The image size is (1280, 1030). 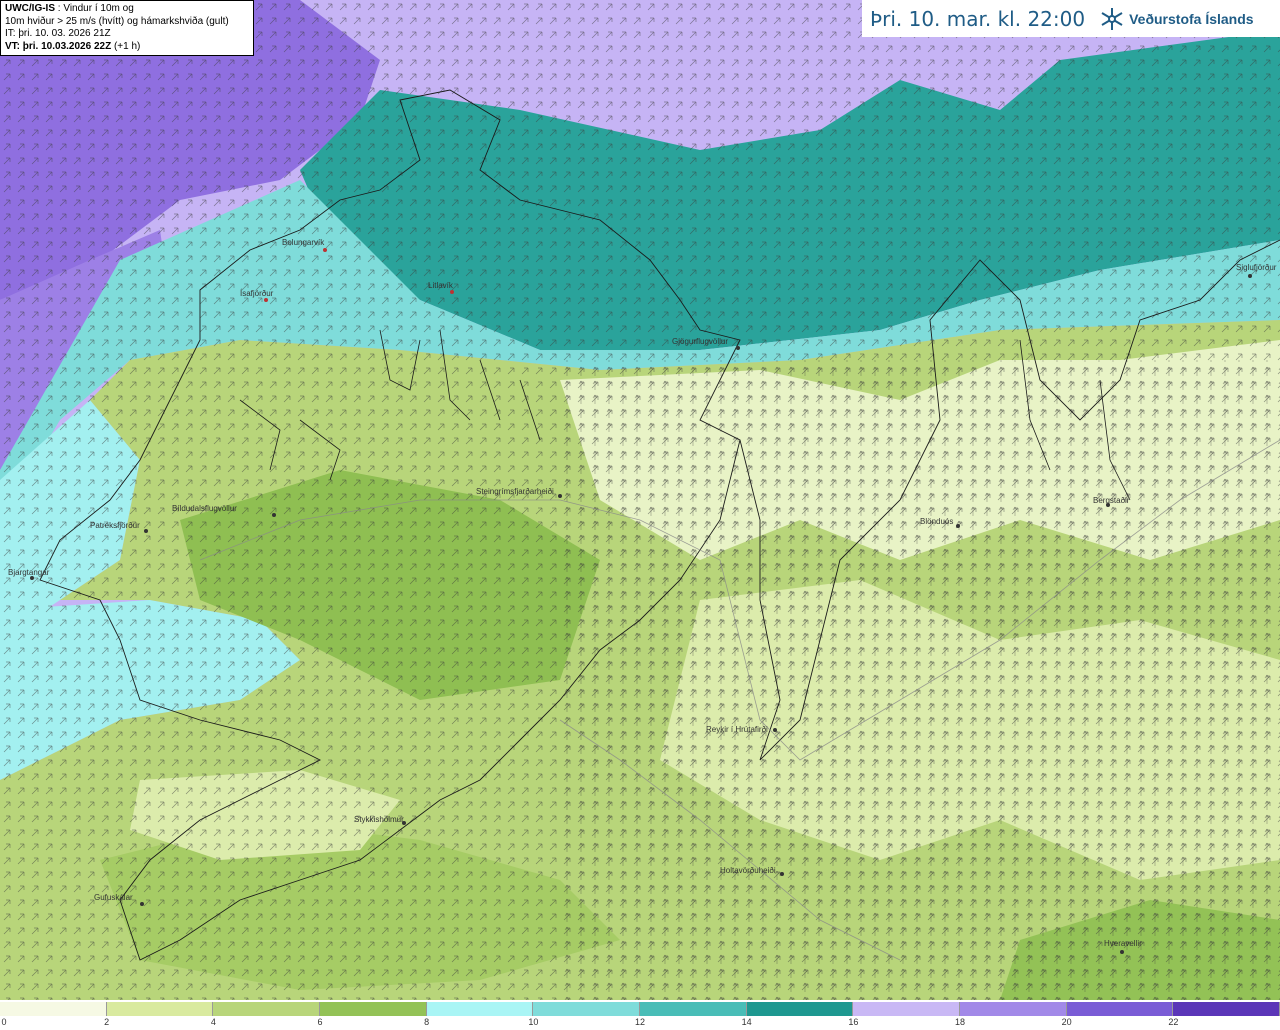 I want to click on legend-tick-label: 14, so click(x=746, y=1022).